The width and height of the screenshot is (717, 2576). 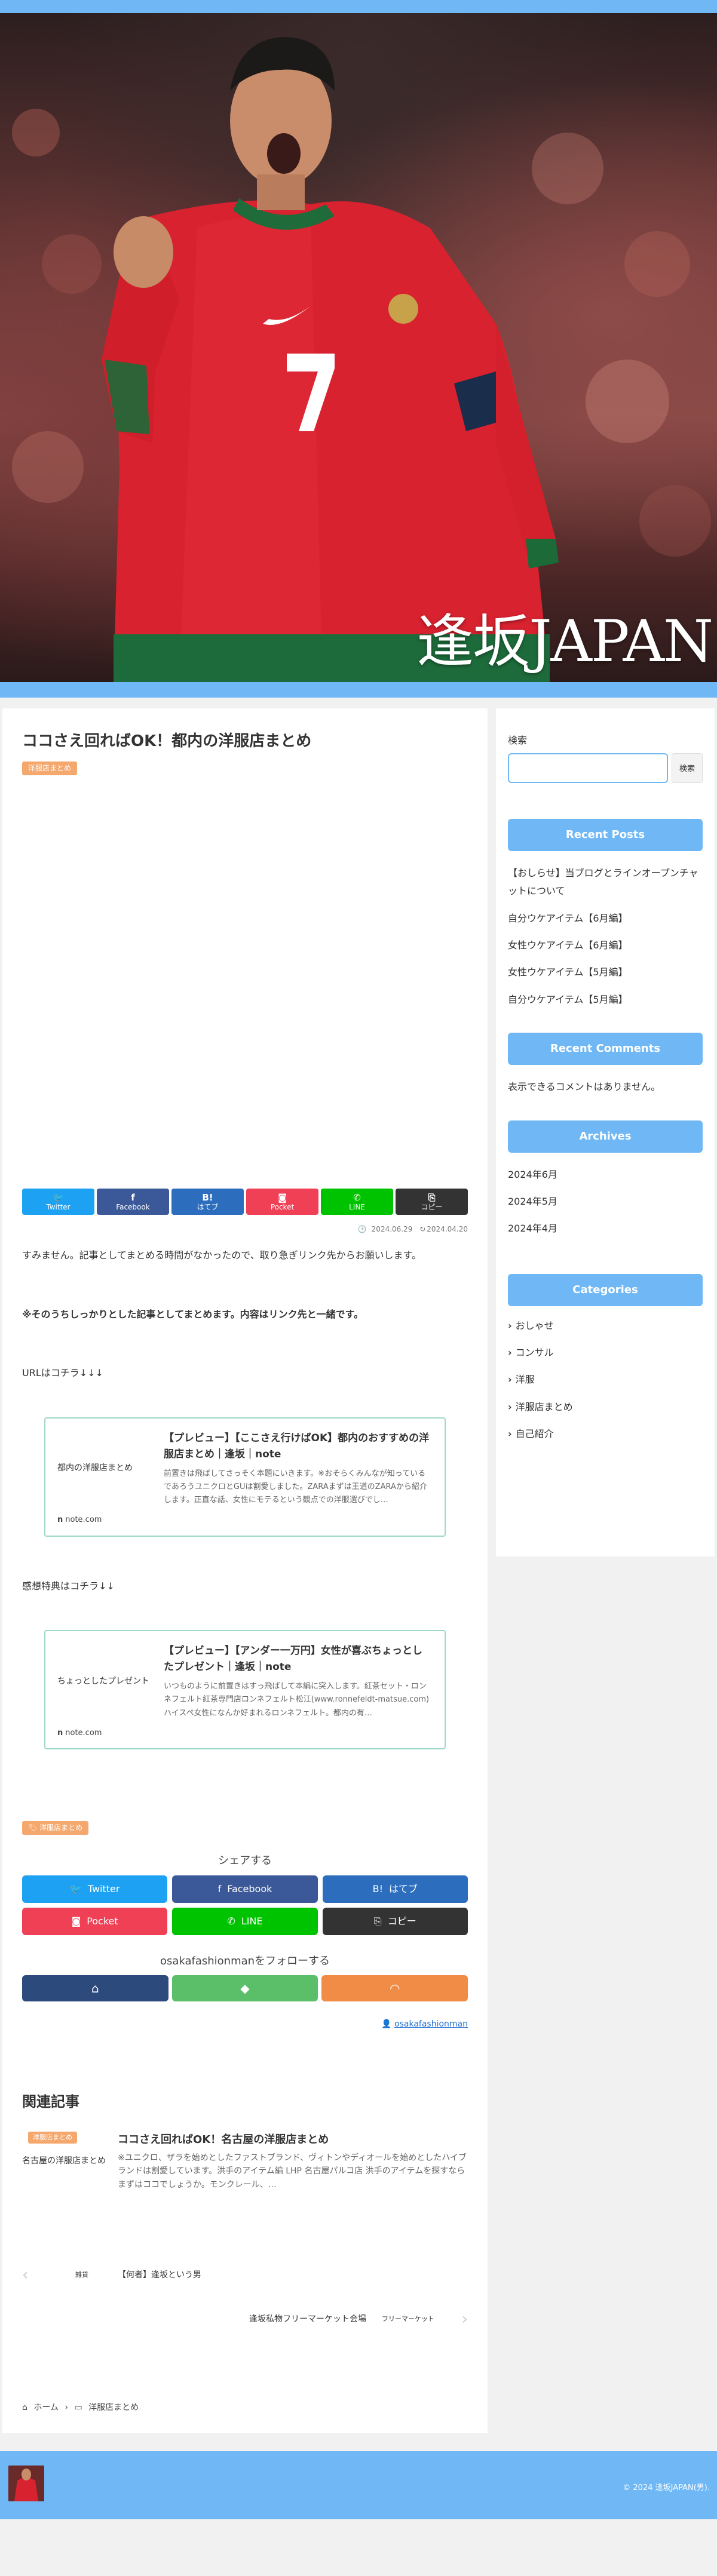 I want to click on prev-title: 【何者】逢坂という男, so click(x=159, y=2275).